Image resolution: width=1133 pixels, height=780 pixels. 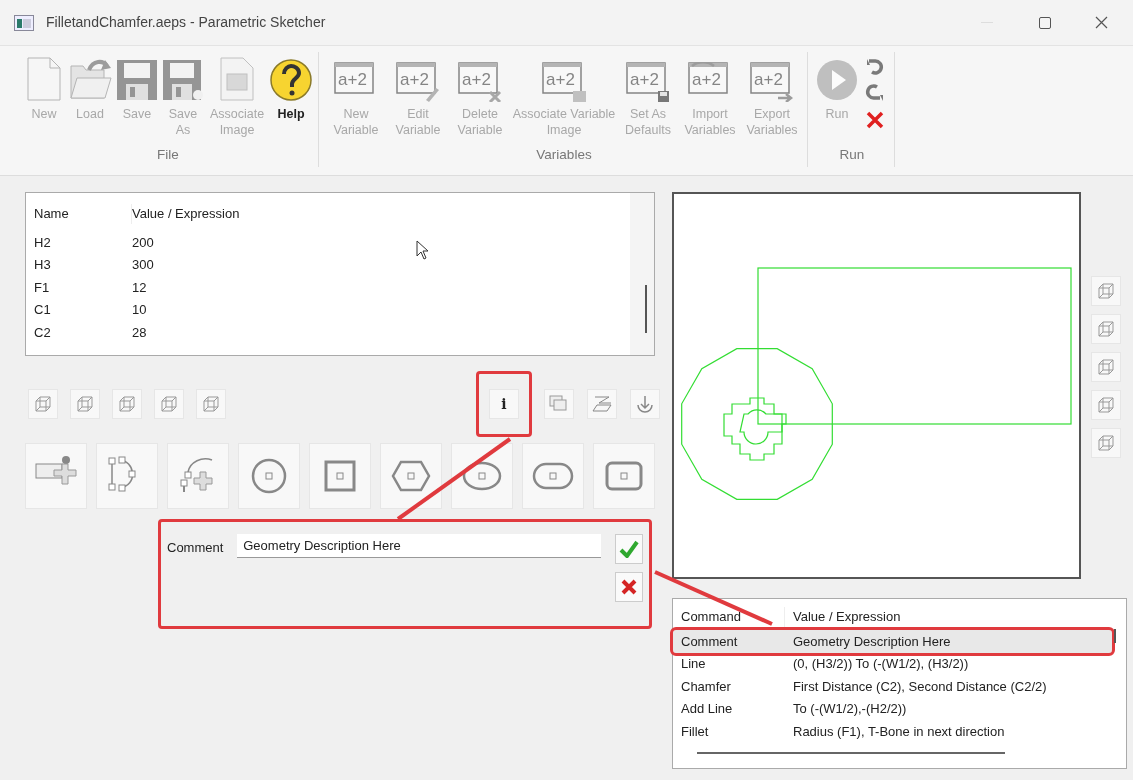 What do you see at coordinates (875, 67) in the screenshot?
I see `undo-icon` at bounding box center [875, 67].